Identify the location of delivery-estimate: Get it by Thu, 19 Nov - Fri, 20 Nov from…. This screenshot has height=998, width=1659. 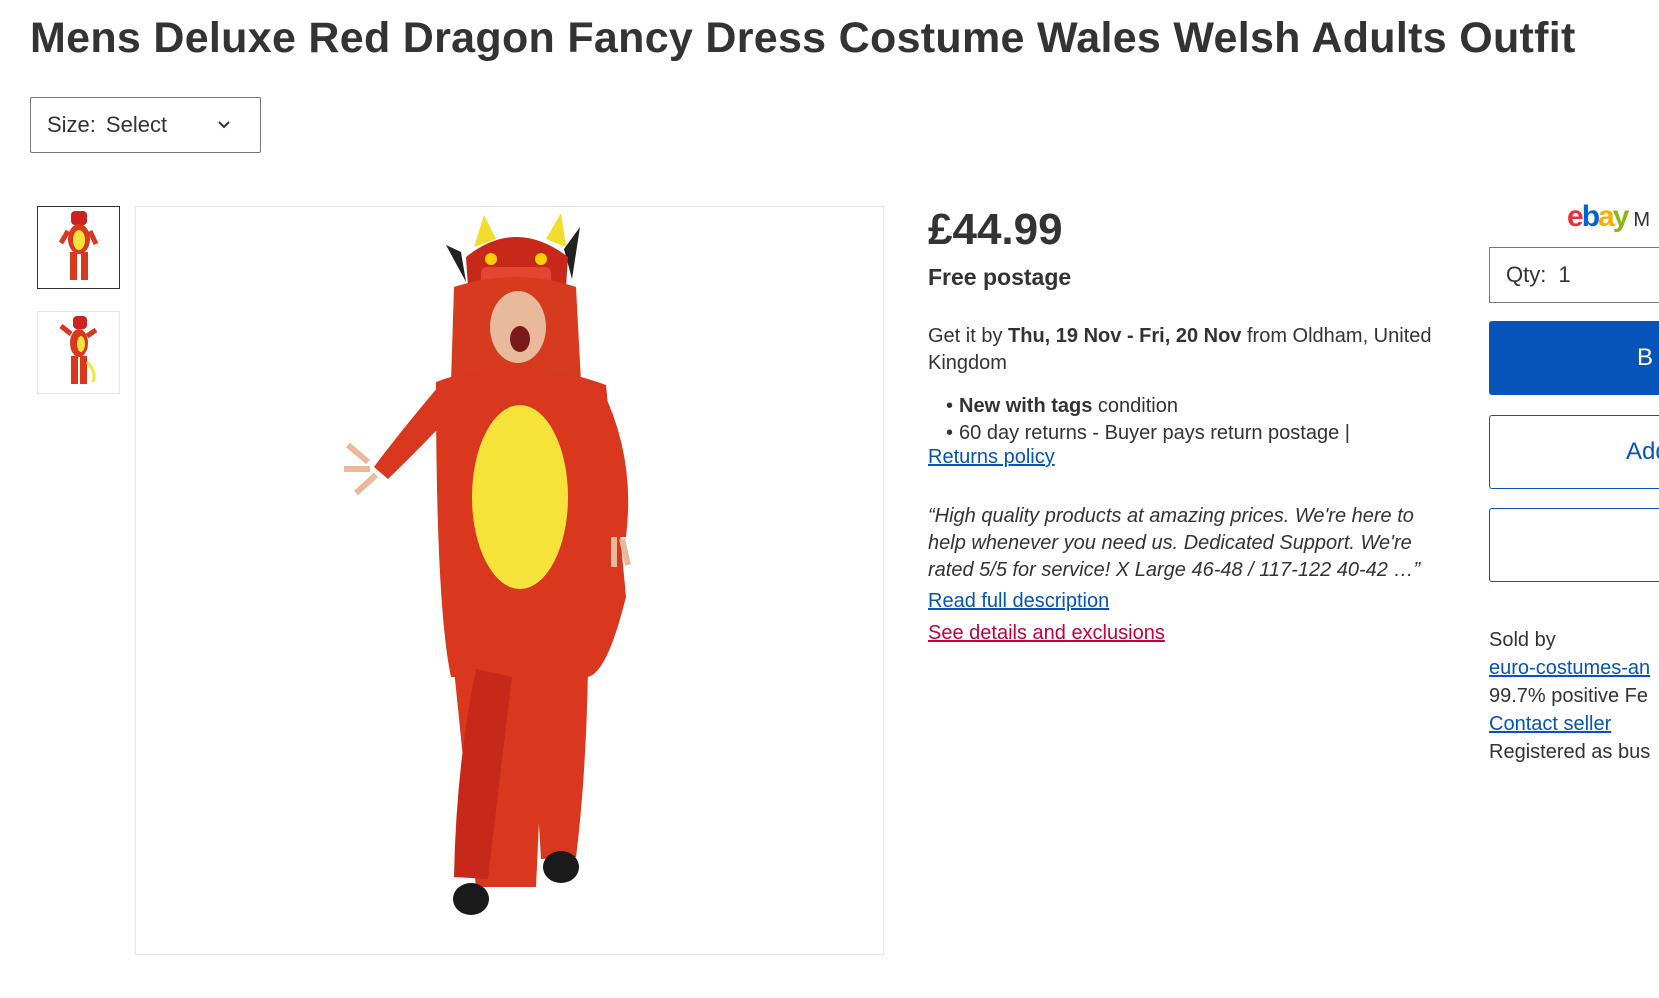
(1188, 350).